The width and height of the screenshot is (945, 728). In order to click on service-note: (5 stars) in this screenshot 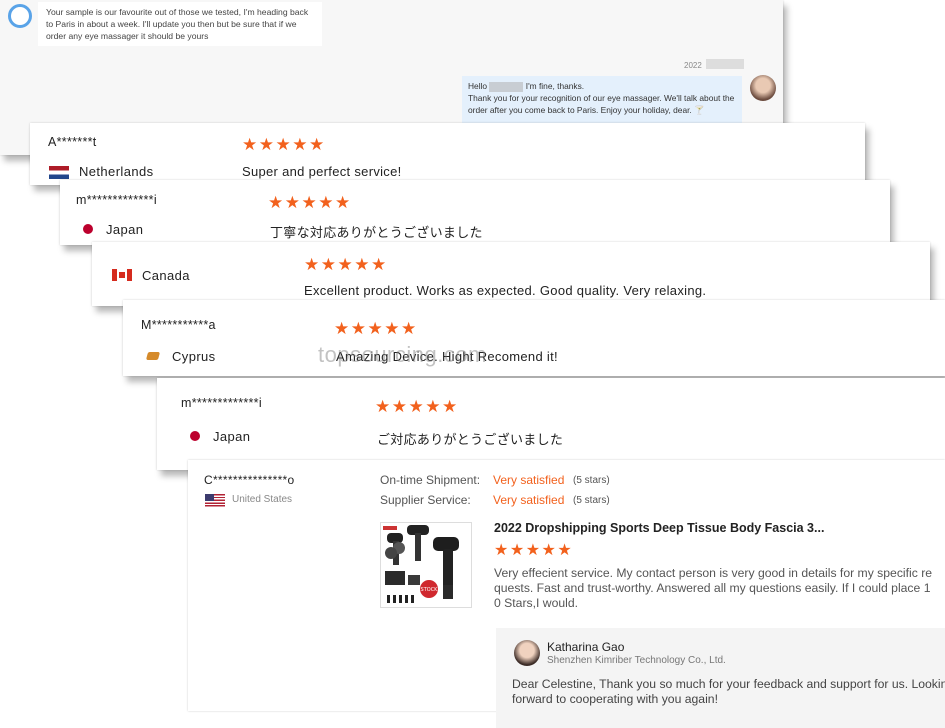, I will do `click(591, 500)`.